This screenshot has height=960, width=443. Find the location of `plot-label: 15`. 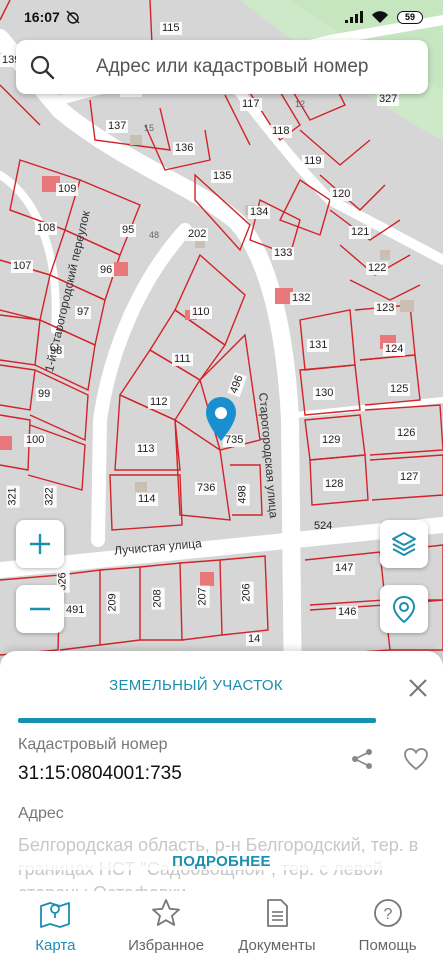

plot-label: 15 is located at coordinates (149, 128).